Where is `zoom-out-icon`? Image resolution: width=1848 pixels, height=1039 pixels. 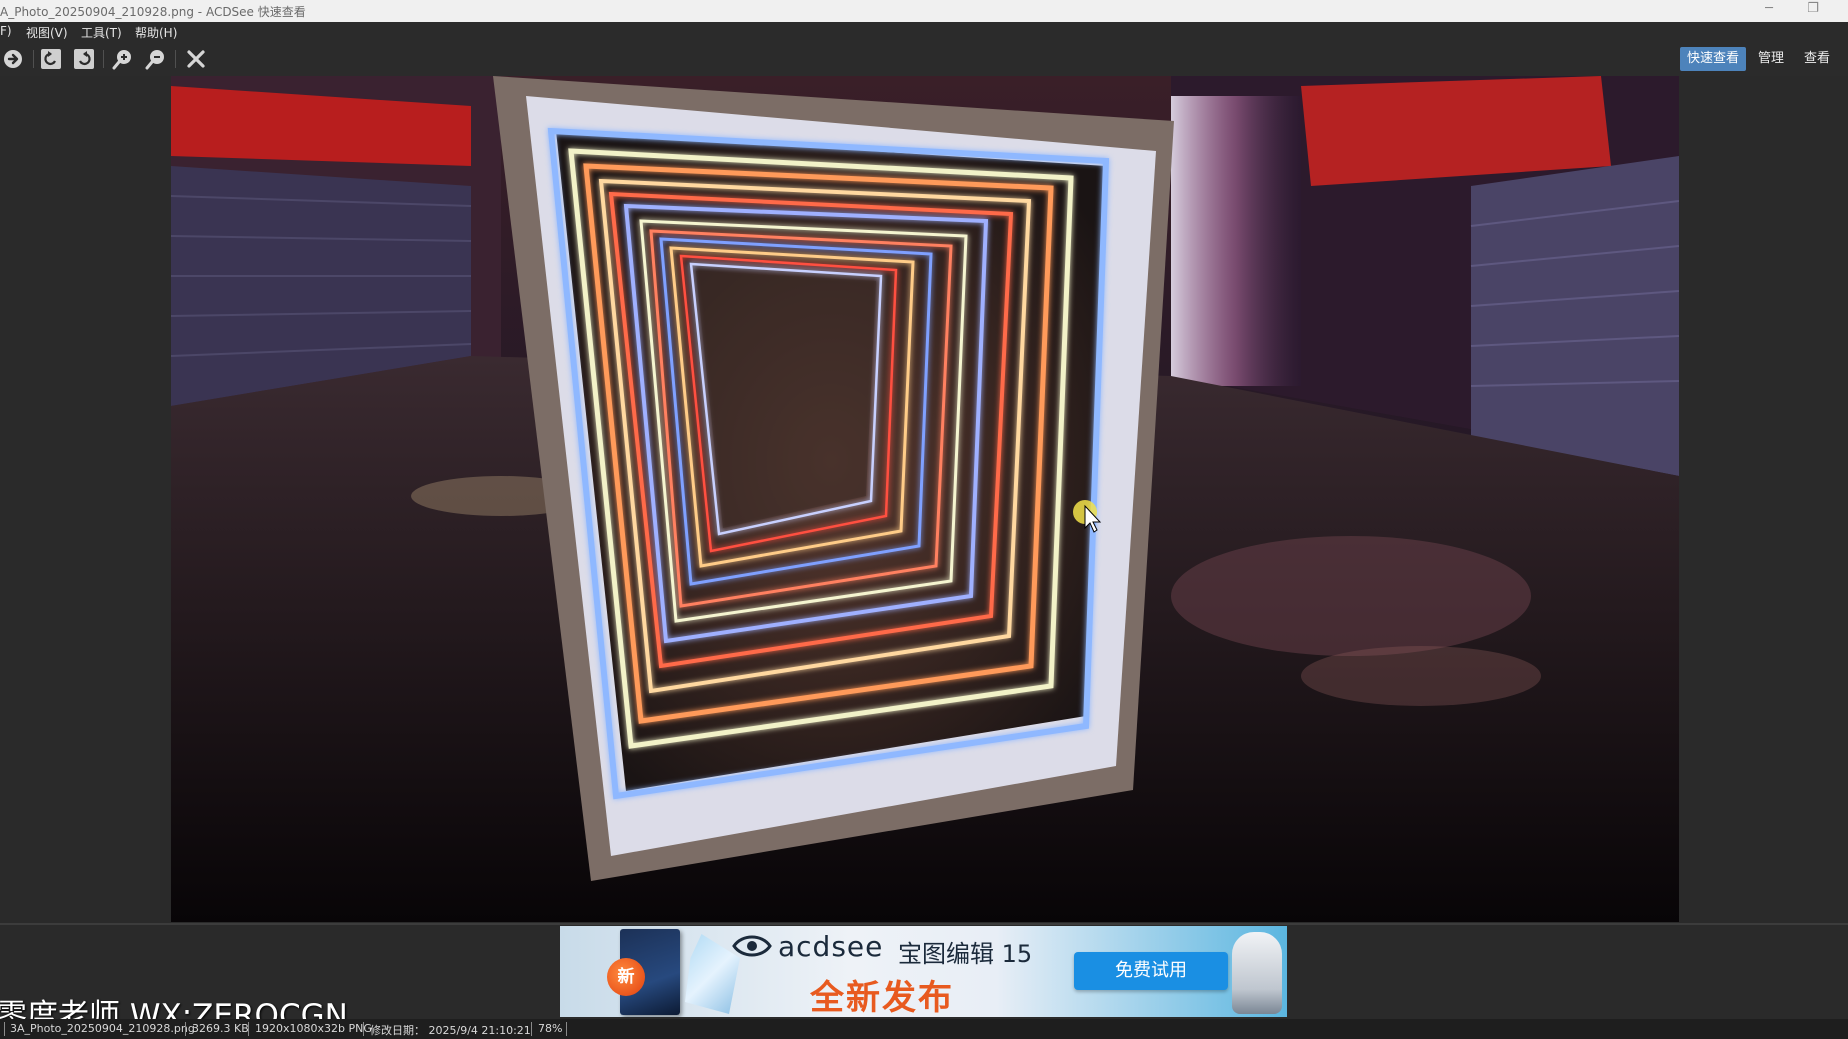 zoom-out-icon is located at coordinates (156, 59).